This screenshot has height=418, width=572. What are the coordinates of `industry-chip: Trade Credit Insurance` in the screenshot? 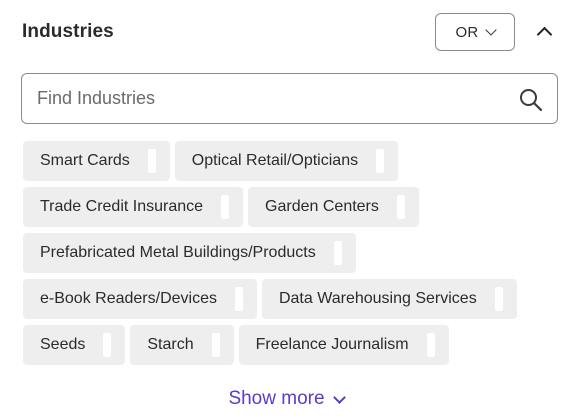 It's located at (133, 207).